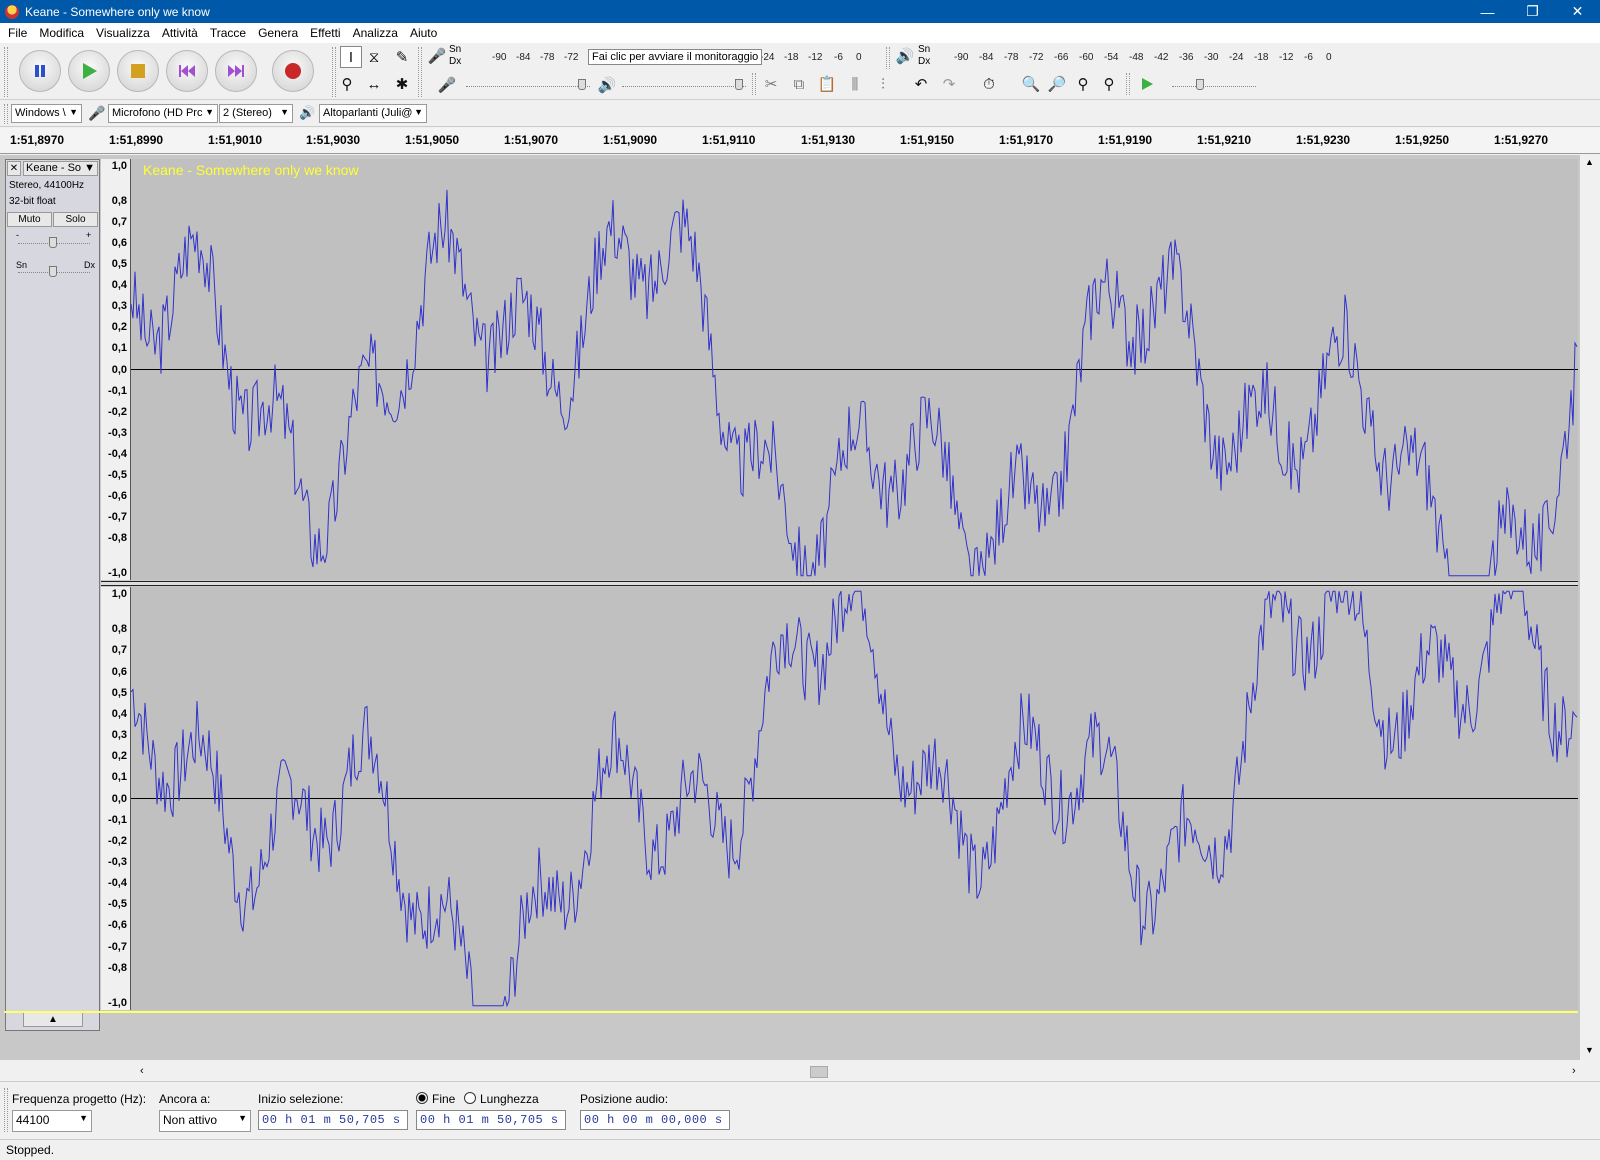 This screenshot has height=1160, width=1600. I want to click on play-meter-grip, so click(888, 58).